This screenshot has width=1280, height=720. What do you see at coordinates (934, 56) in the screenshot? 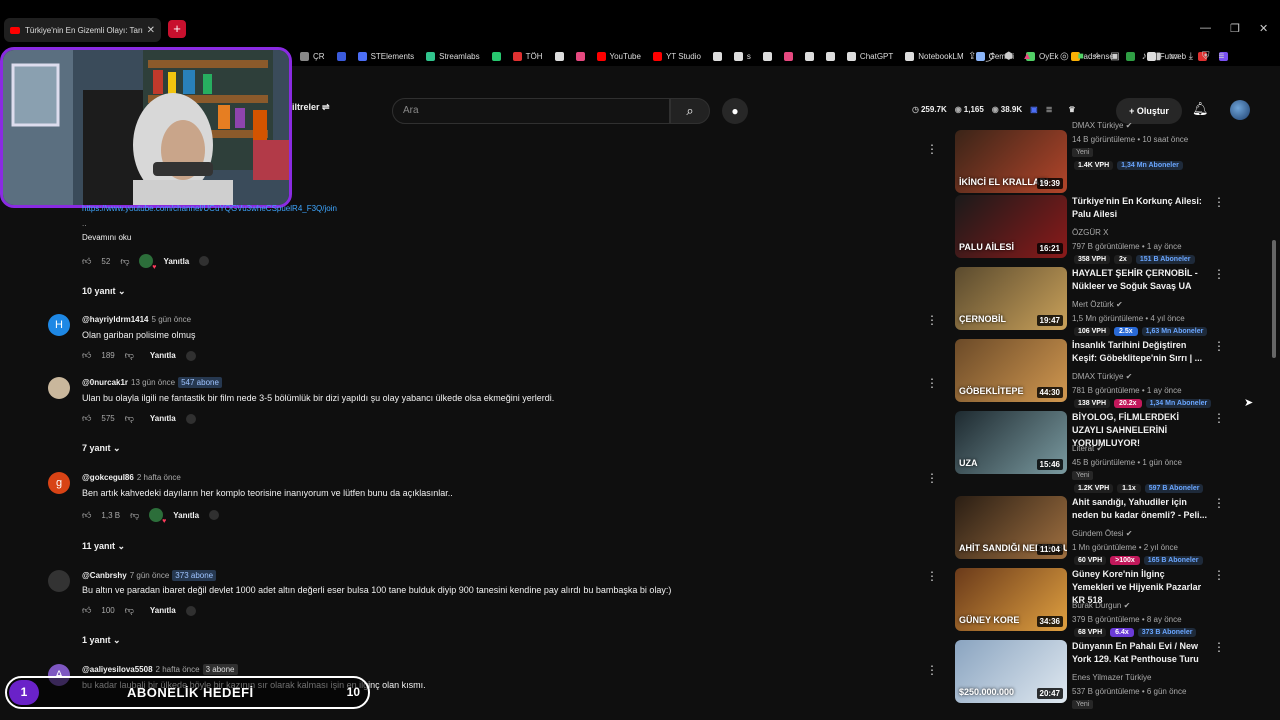
I see `bookmark-item: NotebookLM` at bounding box center [934, 56].